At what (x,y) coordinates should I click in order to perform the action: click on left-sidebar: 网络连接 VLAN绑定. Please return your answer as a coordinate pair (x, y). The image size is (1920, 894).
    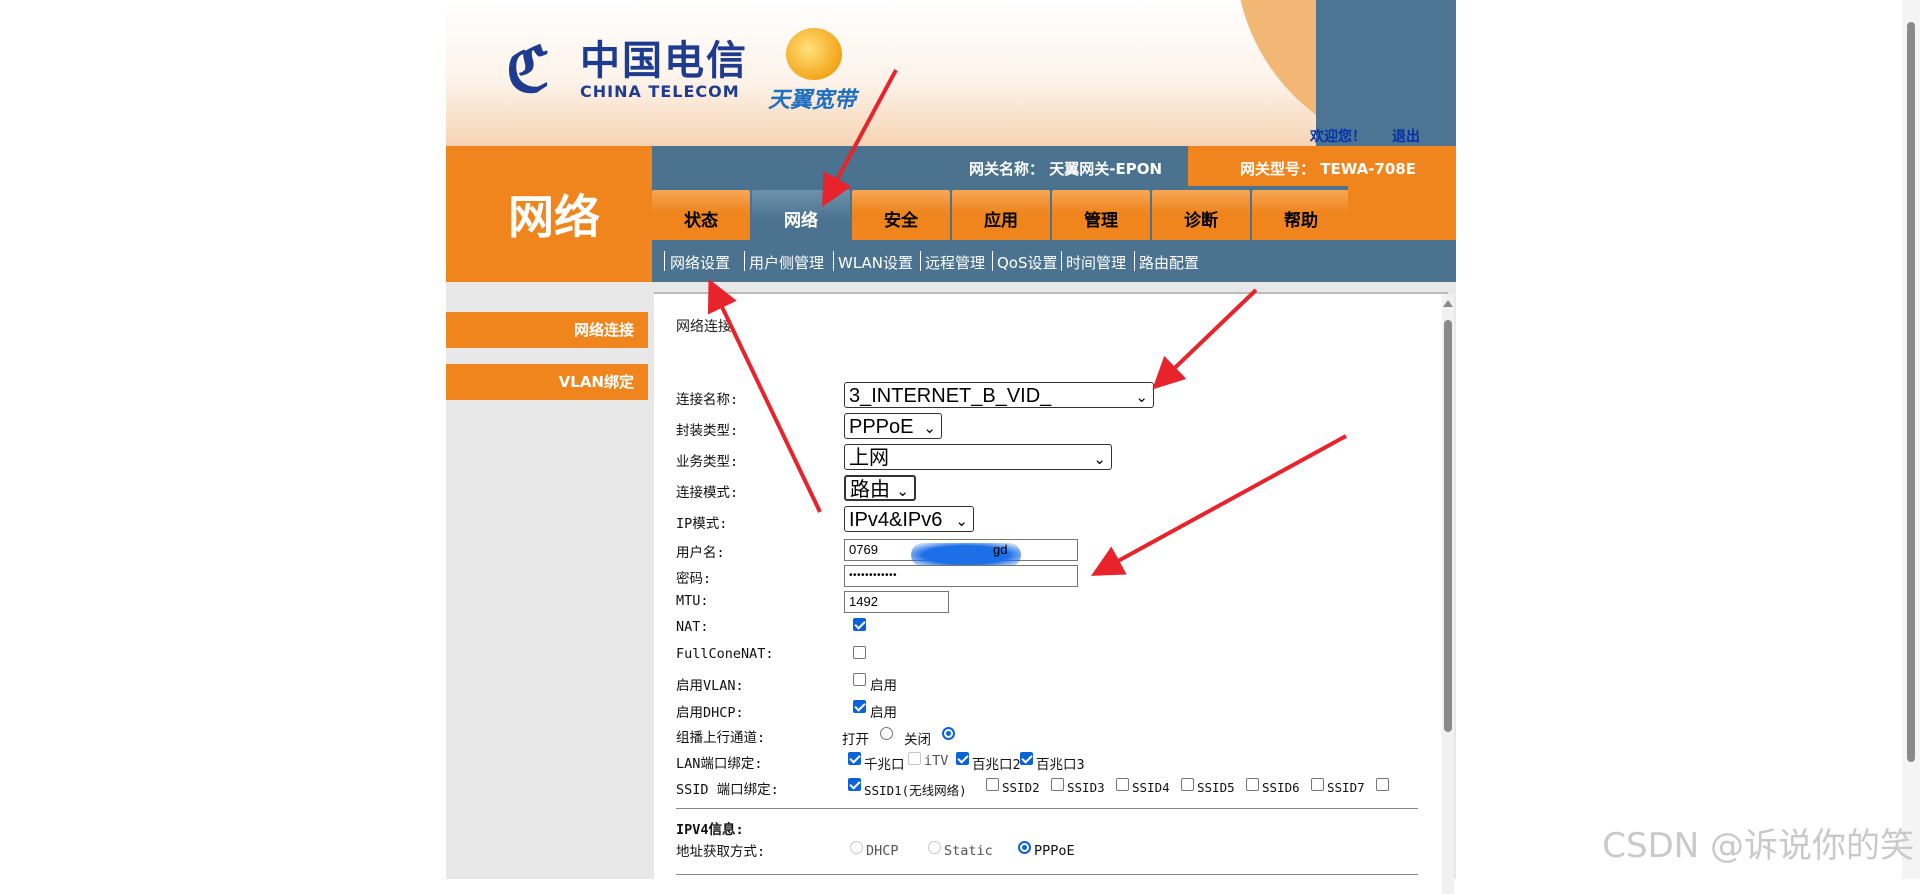
    Looking at the image, I should click on (549, 580).